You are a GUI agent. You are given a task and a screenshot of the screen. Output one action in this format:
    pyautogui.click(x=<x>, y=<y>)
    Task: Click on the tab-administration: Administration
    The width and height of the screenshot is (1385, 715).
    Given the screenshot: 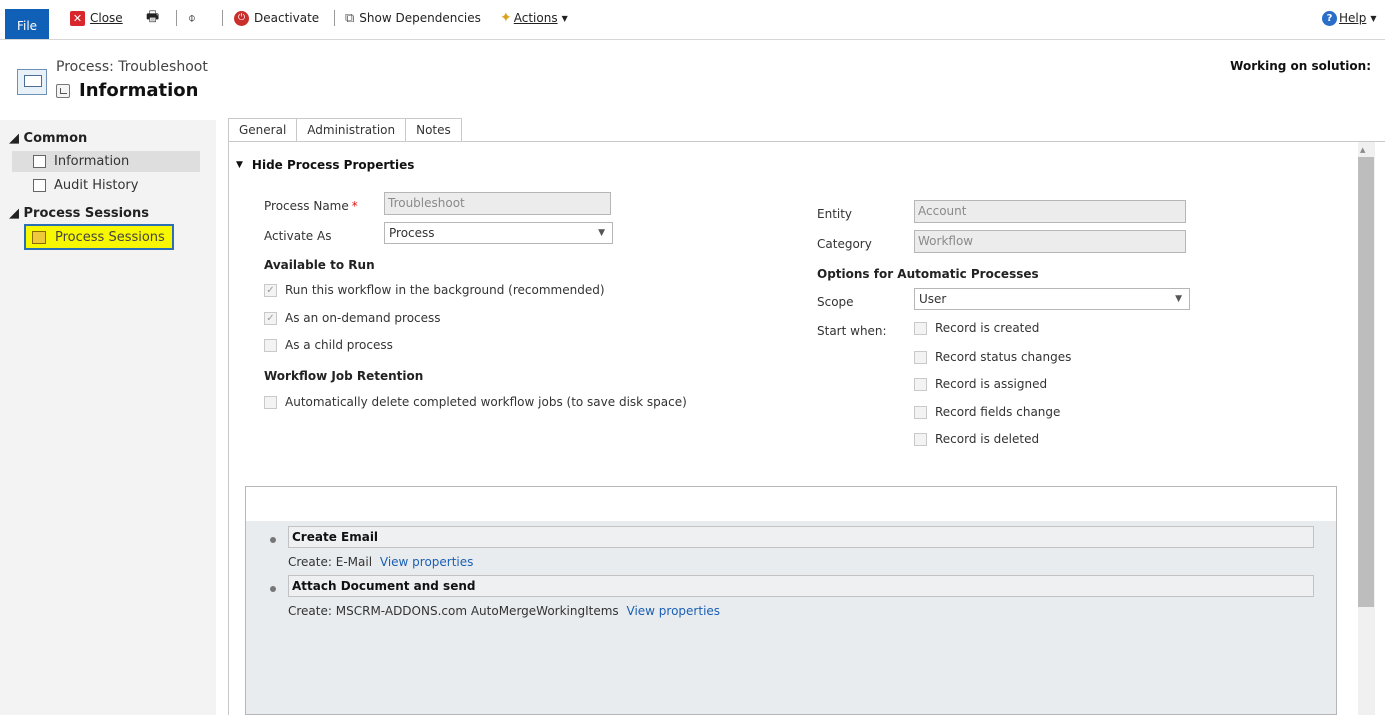 What is the action you would take?
    pyautogui.click(x=351, y=130)
    